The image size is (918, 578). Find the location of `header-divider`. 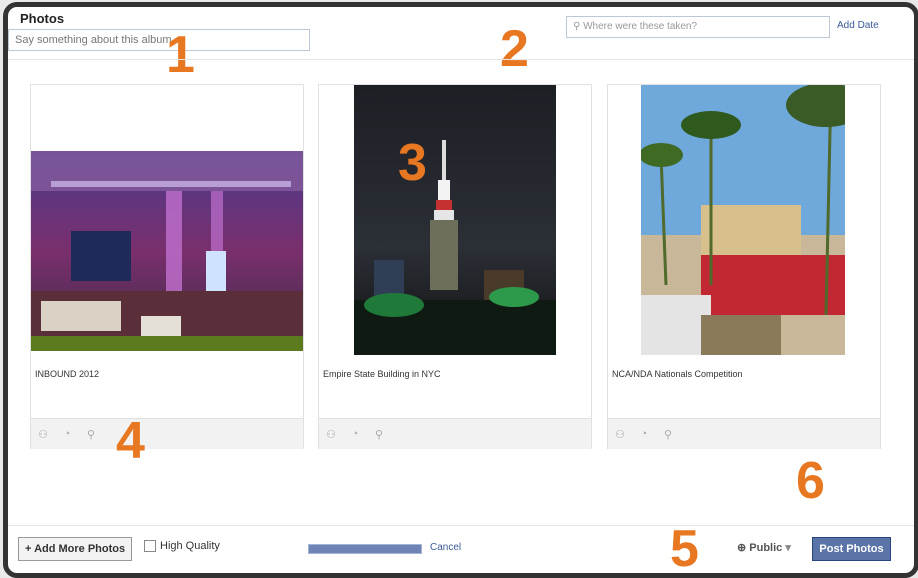

header-divider is located at coordinates (461, 59).